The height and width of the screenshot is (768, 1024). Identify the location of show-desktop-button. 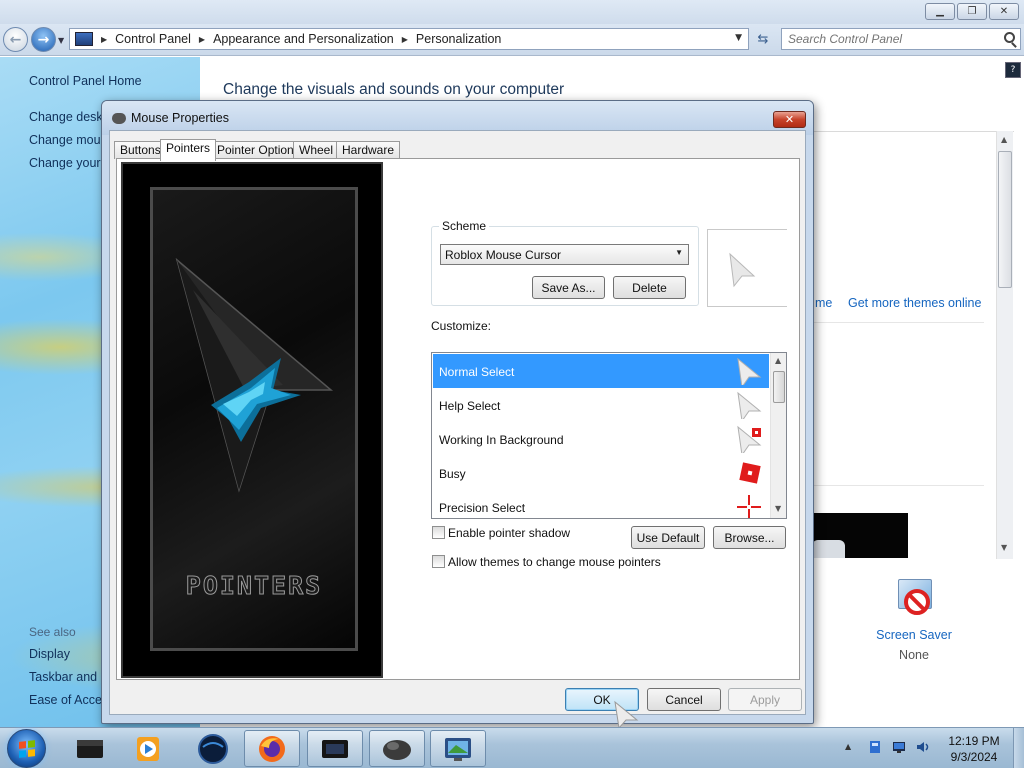
(1018, 748).